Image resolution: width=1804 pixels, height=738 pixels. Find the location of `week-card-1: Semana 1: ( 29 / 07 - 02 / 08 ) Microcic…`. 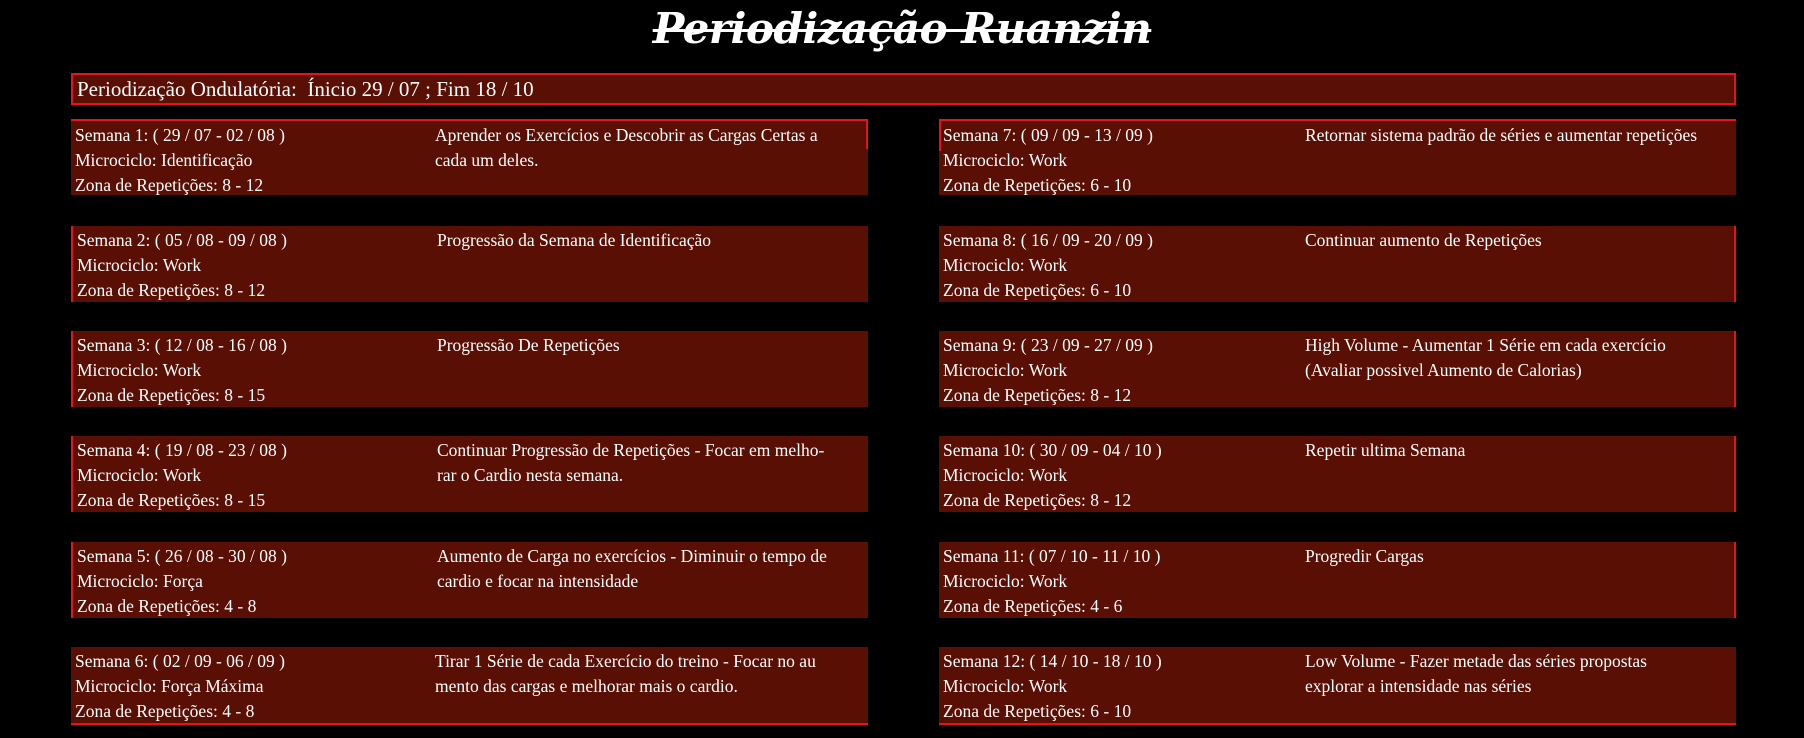

week-card-1: Semana 1: ( 29 / 07 - 02 / 08 ) Microcic… is located at coordinates (469, 157).